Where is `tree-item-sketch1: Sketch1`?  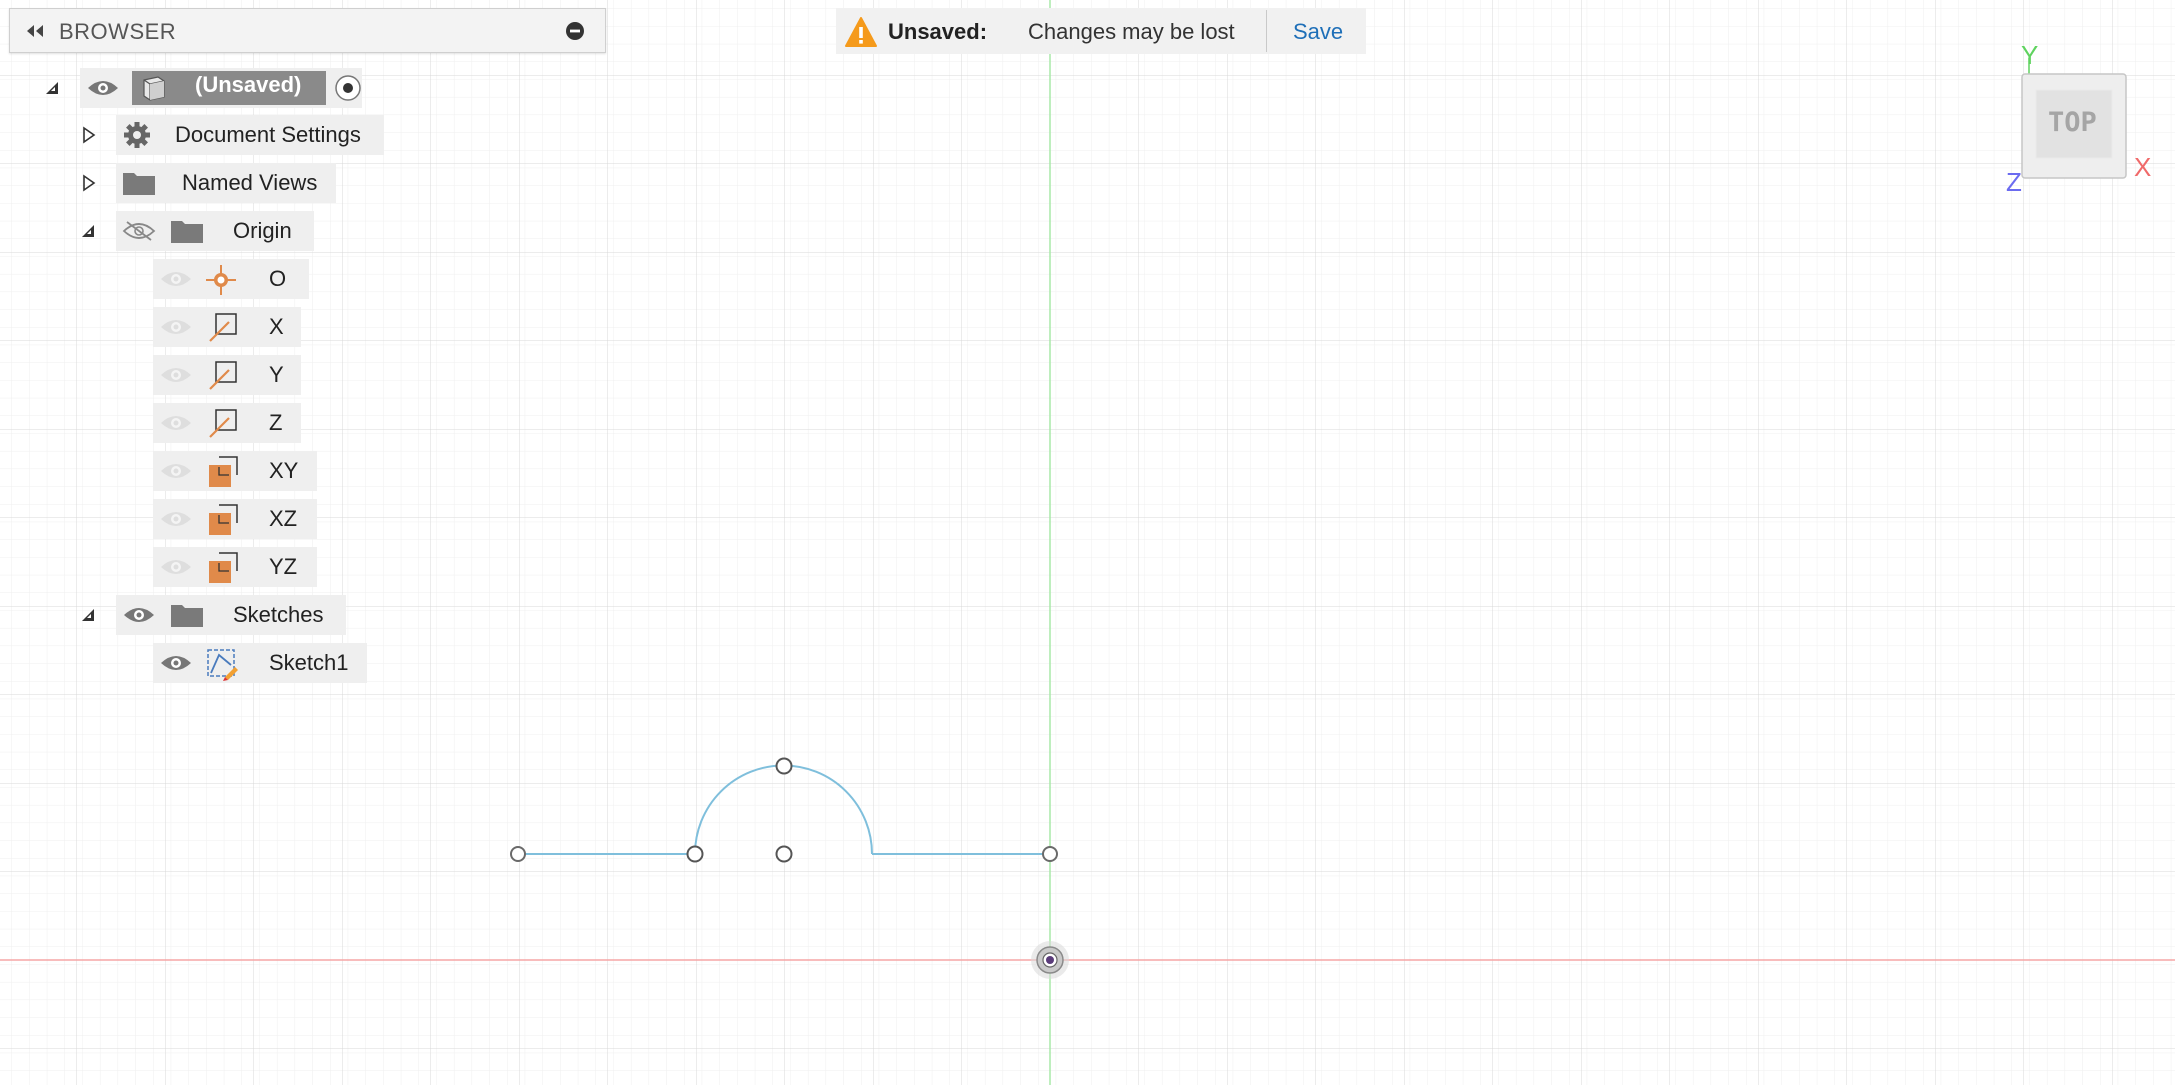 tree-item-sketch1: Sketch1 is located at coordinates (263, 663).